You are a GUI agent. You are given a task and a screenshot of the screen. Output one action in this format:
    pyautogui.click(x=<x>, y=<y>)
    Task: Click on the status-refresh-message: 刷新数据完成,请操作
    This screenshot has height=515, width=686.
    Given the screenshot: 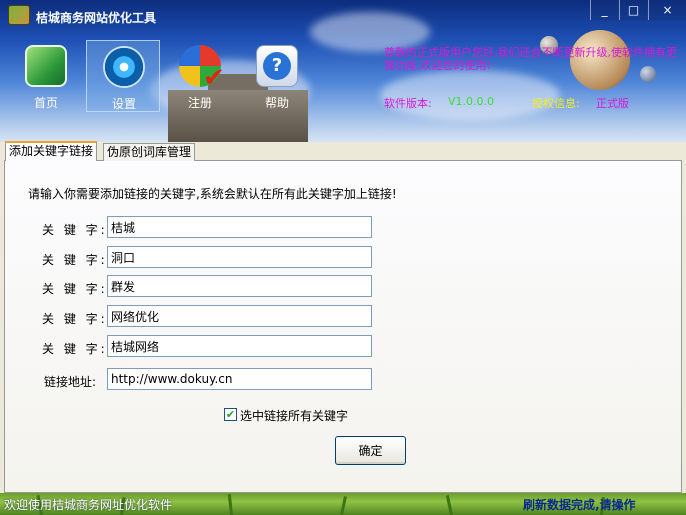 What is the action you would take?
    pyautogui.click(x=579, y=505)
    